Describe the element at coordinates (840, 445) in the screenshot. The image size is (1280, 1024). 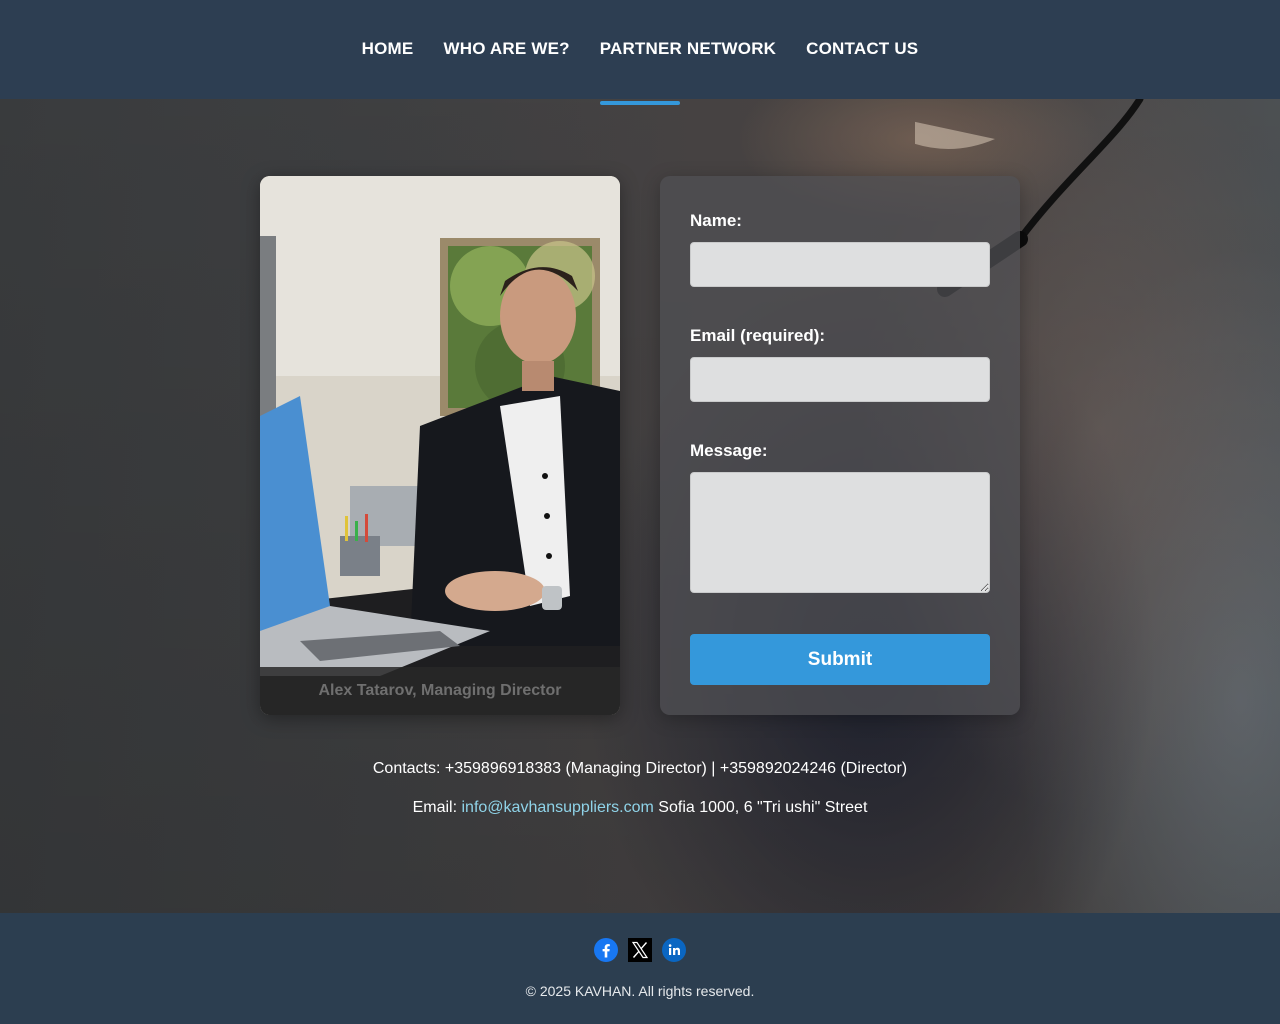
I see `contact-form: Name: Email (required): Message: Submit` at that location.